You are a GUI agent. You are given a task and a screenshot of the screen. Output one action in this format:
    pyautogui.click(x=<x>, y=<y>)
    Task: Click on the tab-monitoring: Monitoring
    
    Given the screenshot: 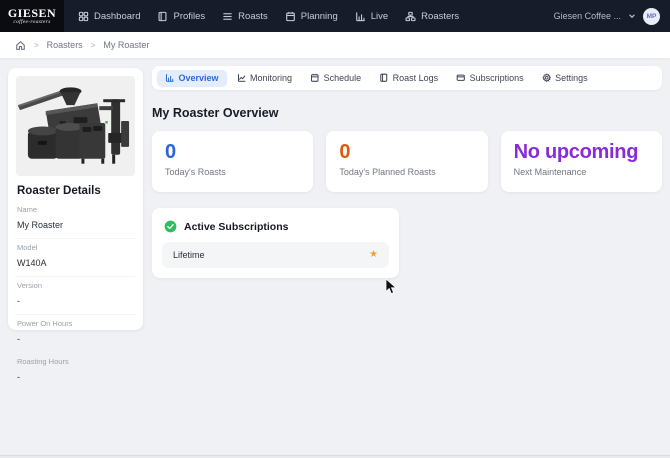 What is the action you would take?
    pyautogui.click(x=265, y=78)
    